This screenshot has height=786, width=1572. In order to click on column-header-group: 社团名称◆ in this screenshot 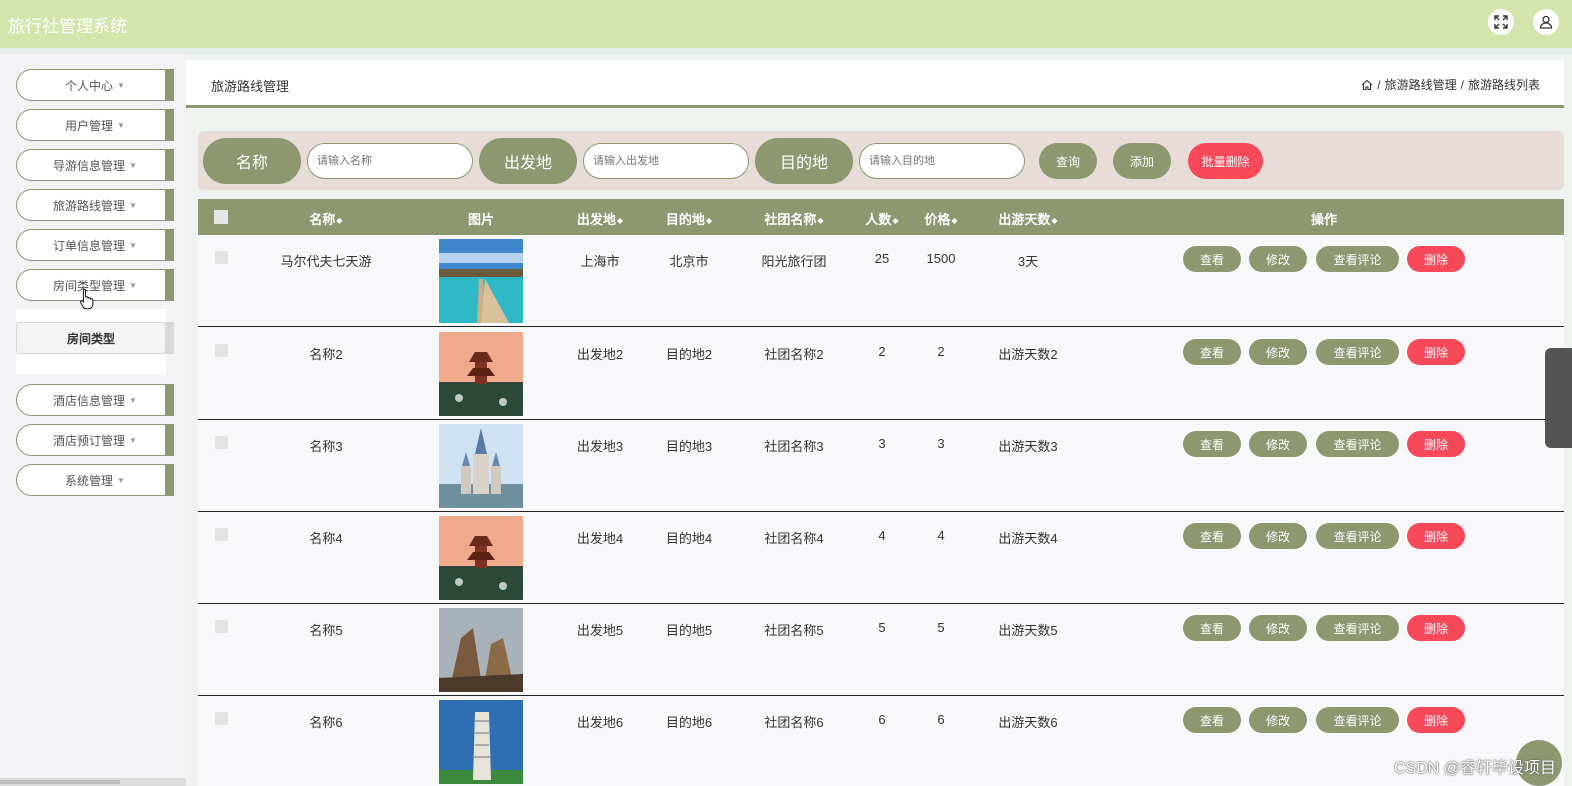, I will do `click(793, 218)`.